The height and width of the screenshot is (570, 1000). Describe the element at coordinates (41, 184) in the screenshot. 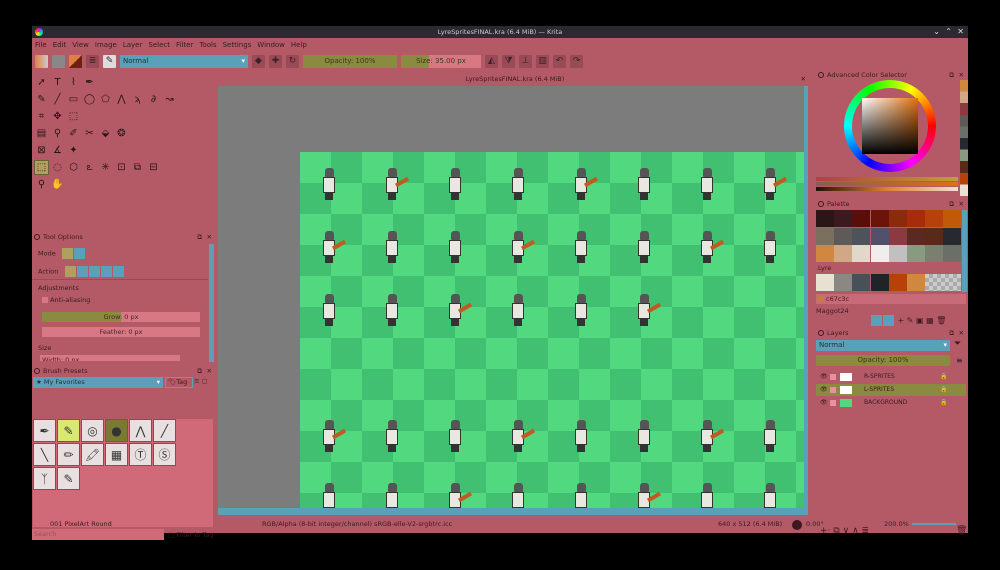

I see `zoom-tool-icon: ⚲` at that location.